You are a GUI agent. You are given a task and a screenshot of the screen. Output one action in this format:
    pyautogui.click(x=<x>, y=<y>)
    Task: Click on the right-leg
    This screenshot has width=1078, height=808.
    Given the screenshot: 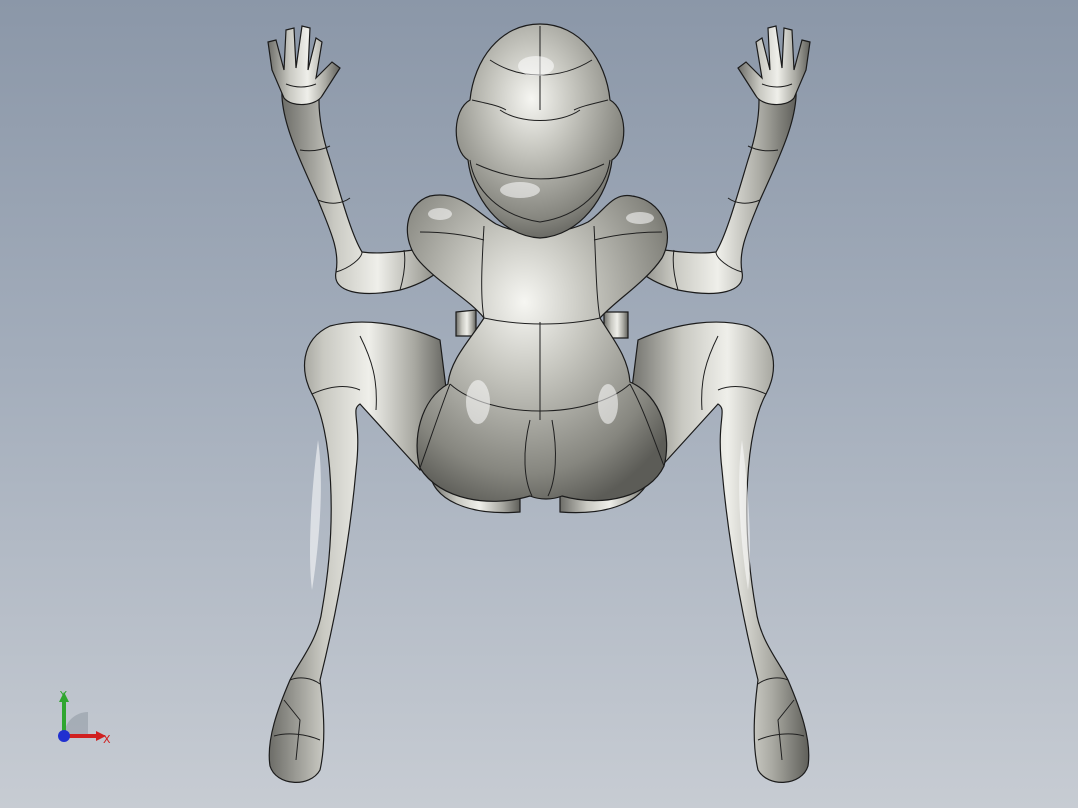 What is the action you would take?
    pyautogui.click(x=718, y=552)
    